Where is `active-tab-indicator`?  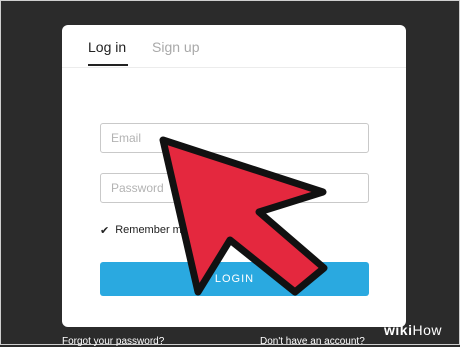
active-tab-indicator is located at coordinates (108, 65).